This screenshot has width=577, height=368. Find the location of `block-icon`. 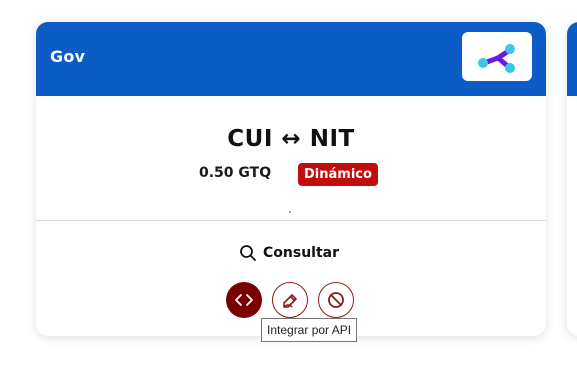

block-icon is located at coordinates (336, 300).